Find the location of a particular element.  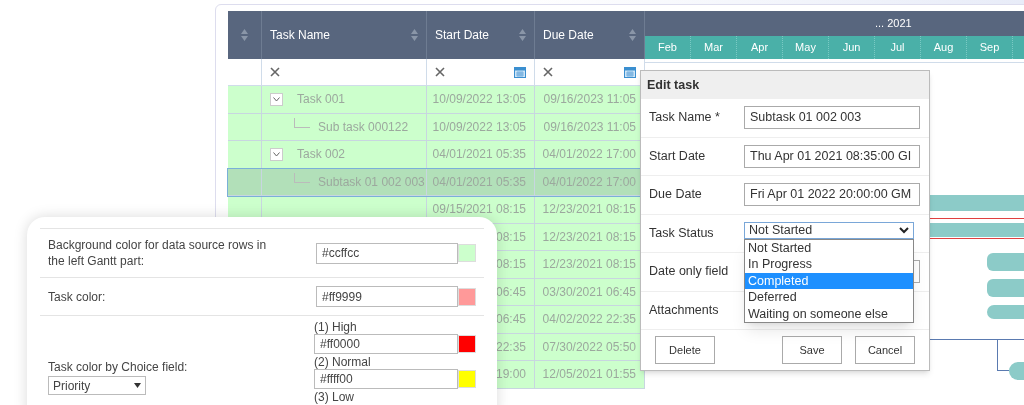

choice-label: (2) Normal is located at coordinates (343, 362).